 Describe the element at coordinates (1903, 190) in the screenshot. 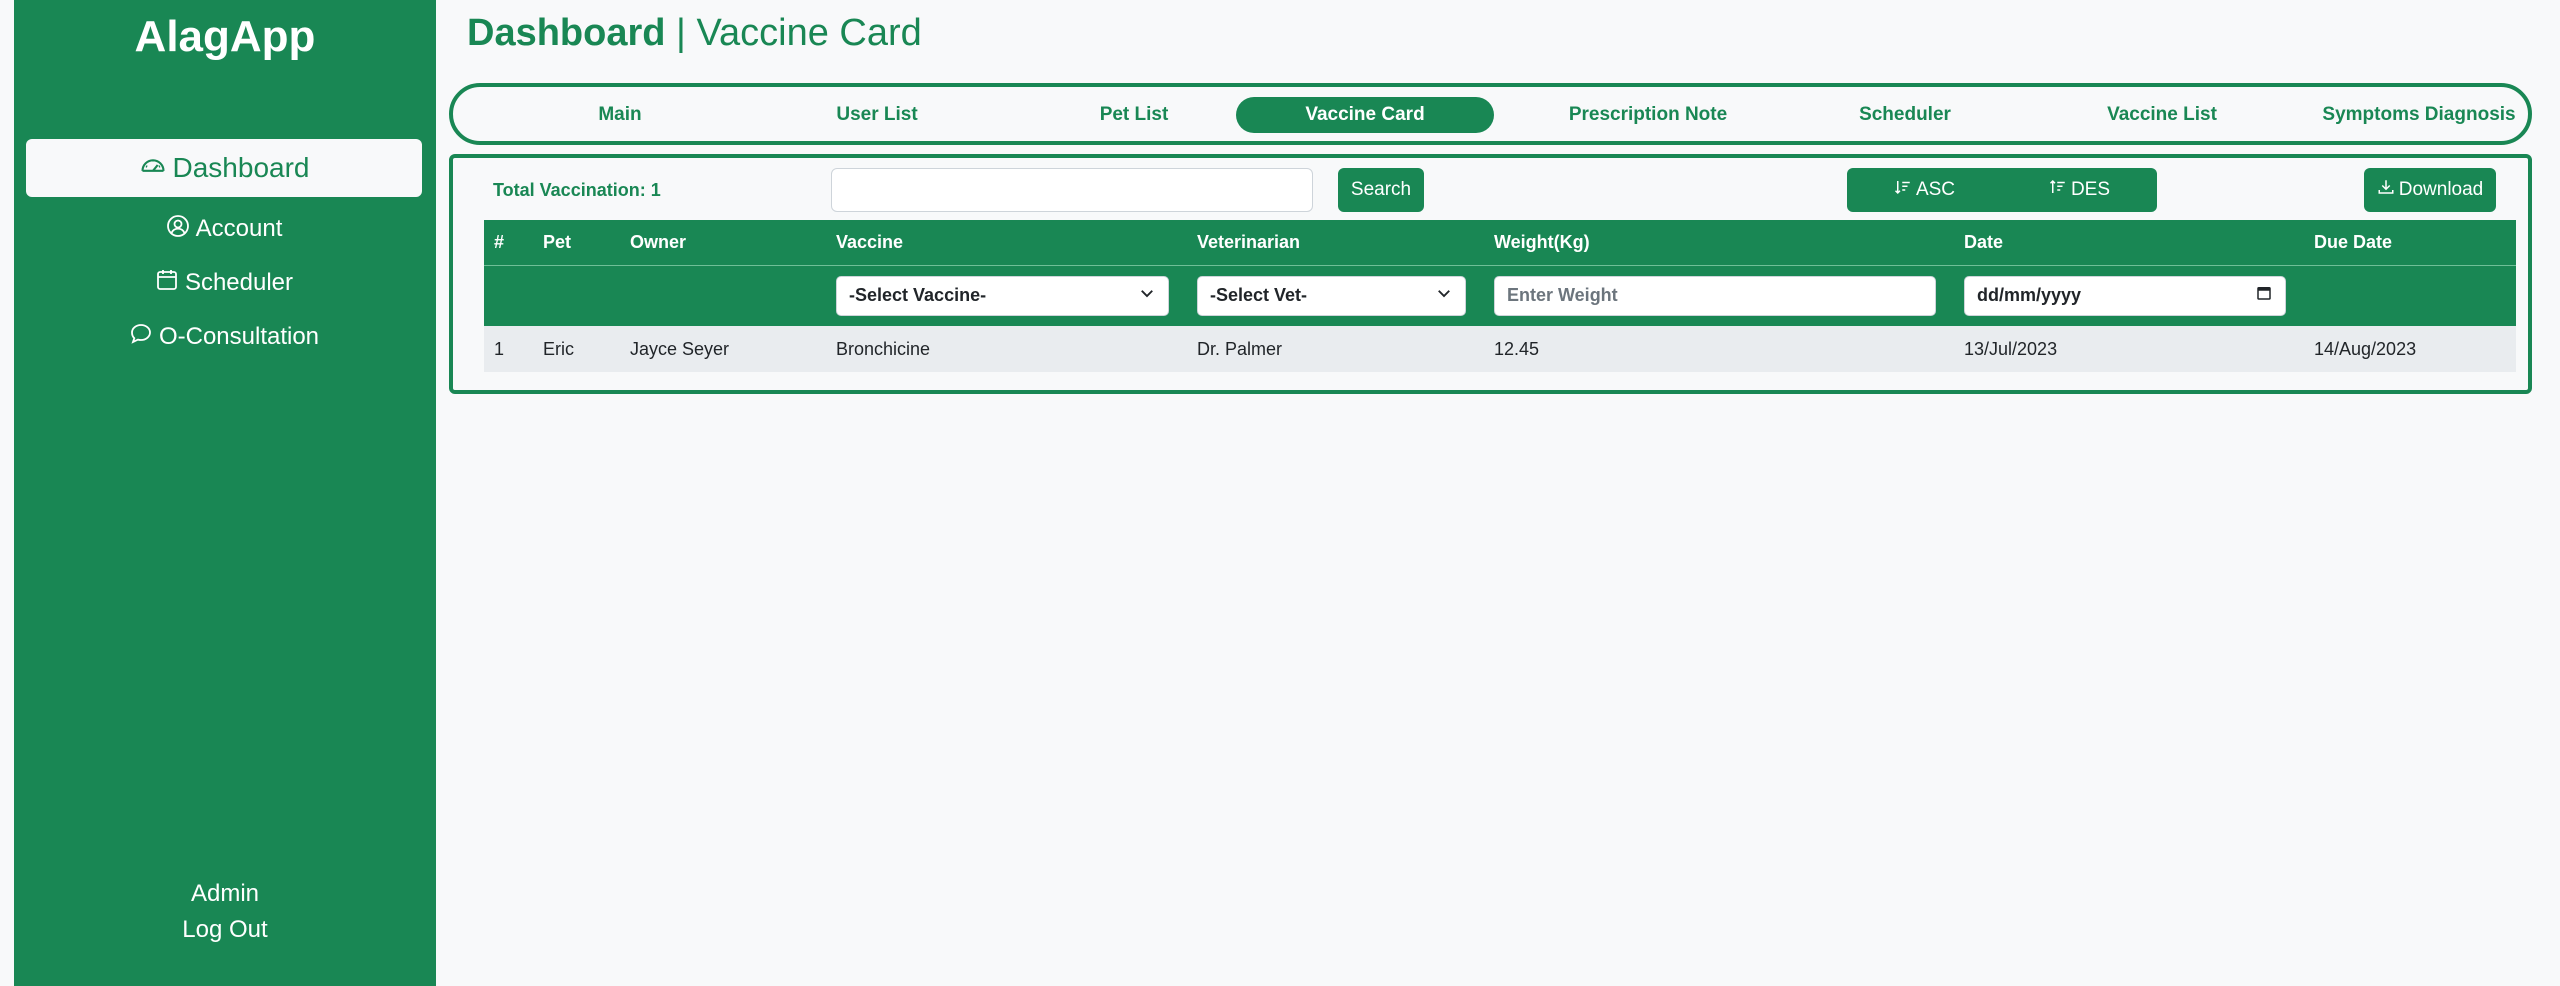

I see `sort-ascending-icon` at that location.